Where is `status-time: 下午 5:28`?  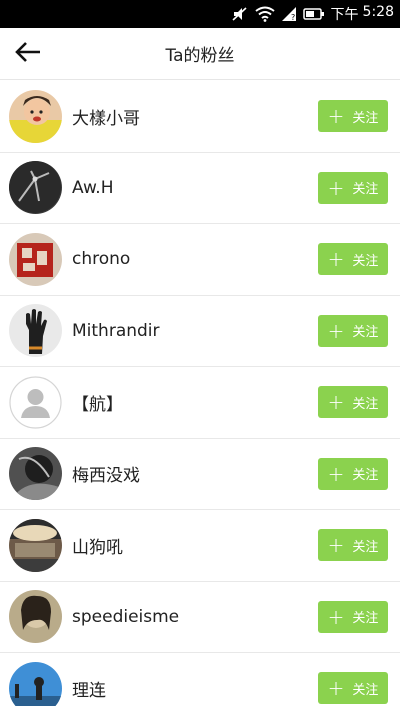
status-time: 下午 5:28 is located at coordinates (362, 14).